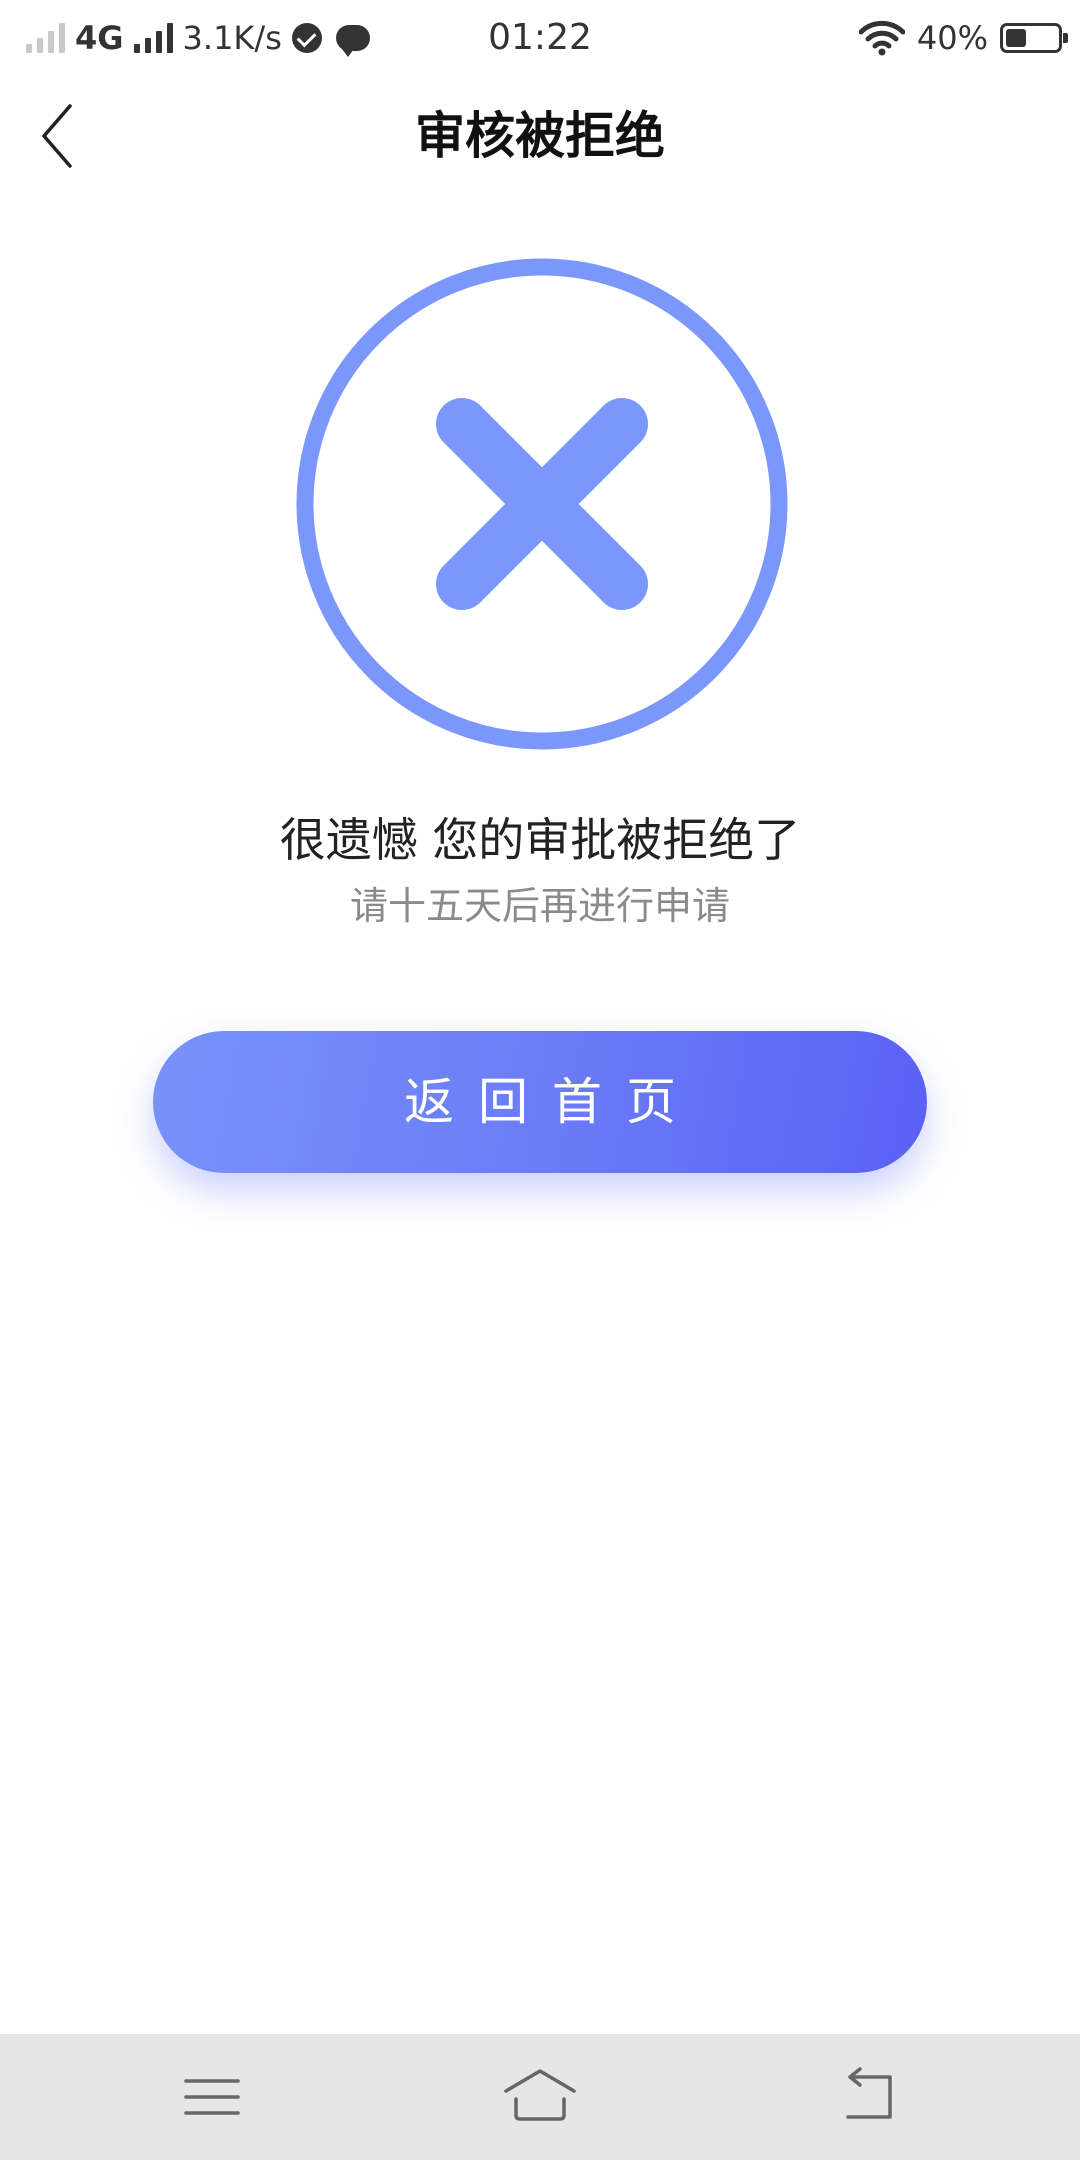 Image resolution: width=1080 pixels, height=2160 pixels. I want to click on return-home-button: 返回首页, so click(540, 1102).